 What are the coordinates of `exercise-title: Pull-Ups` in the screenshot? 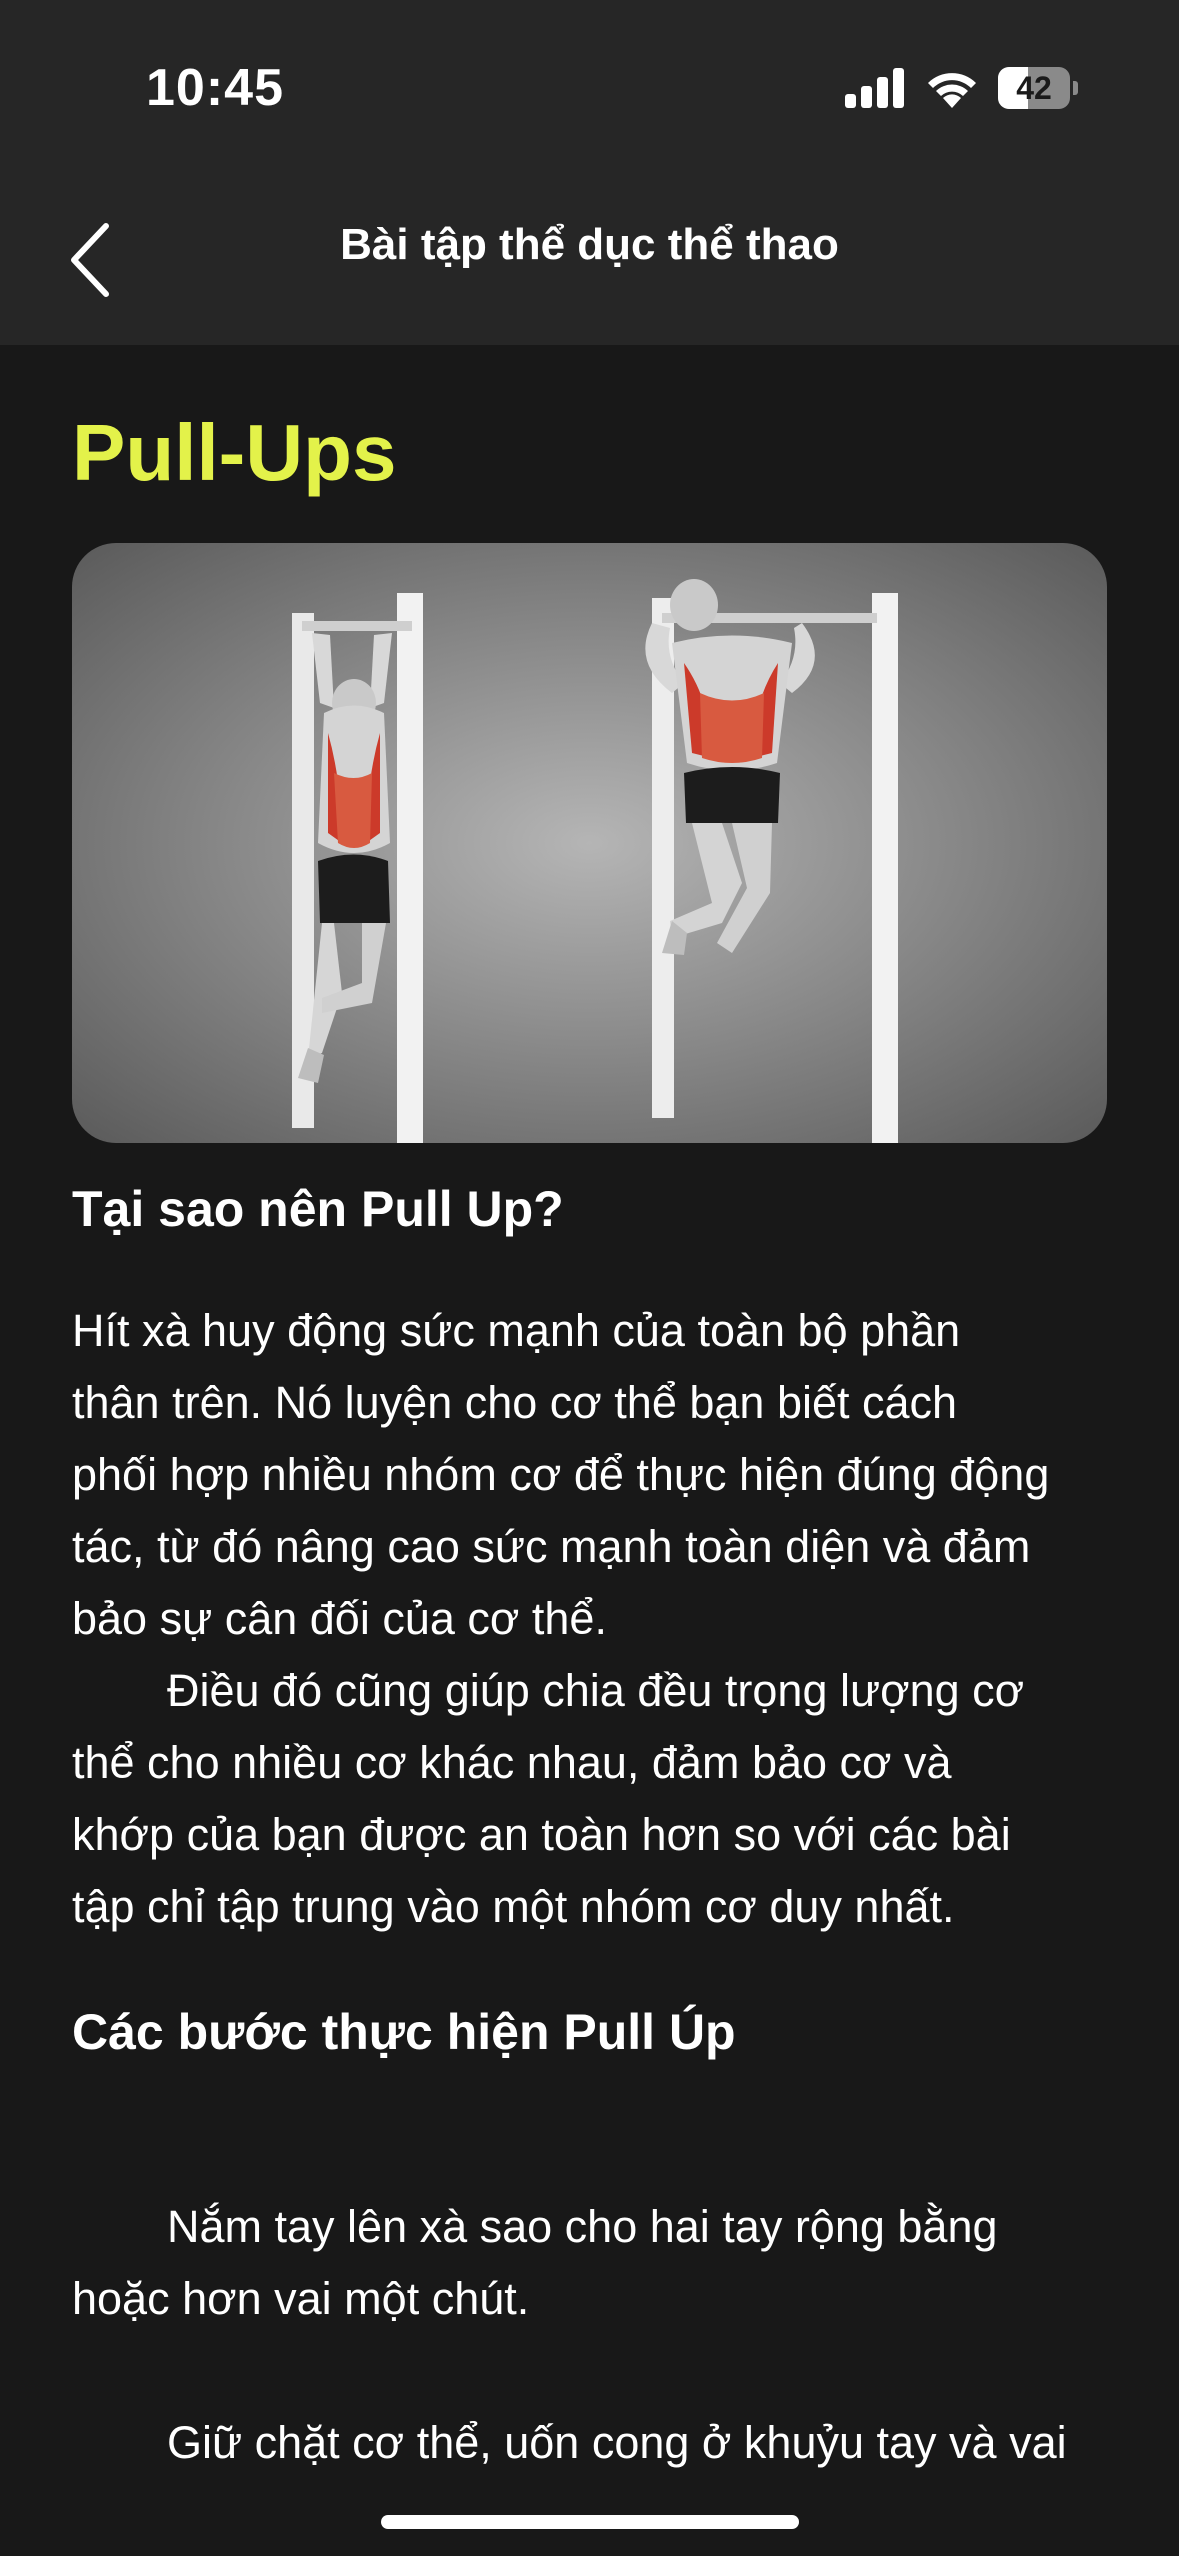 It's located at (234, 452).